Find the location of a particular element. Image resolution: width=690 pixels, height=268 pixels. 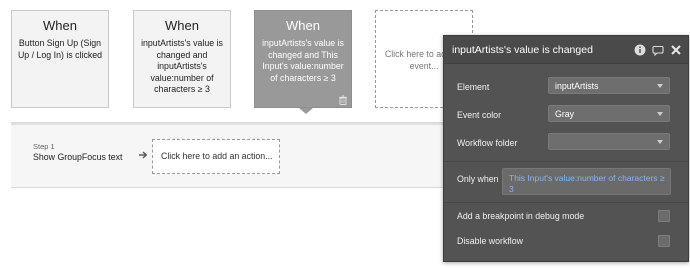

info-icon is located at coordinates (640, 50).